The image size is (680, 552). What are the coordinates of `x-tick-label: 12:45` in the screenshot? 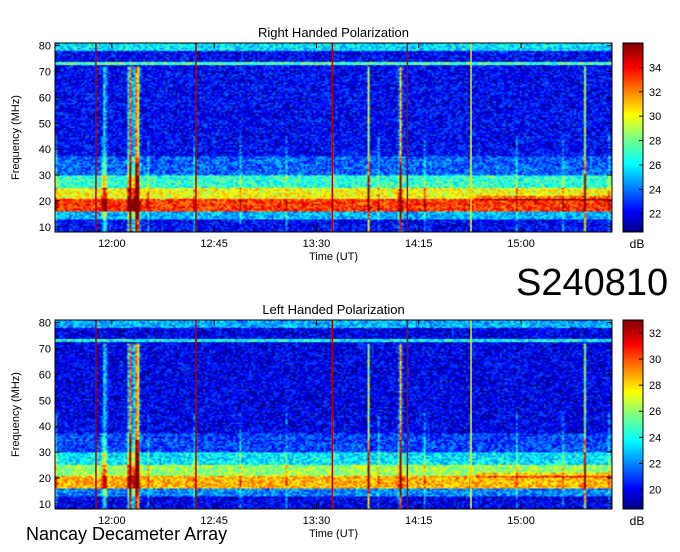 It's located at (214, 244).